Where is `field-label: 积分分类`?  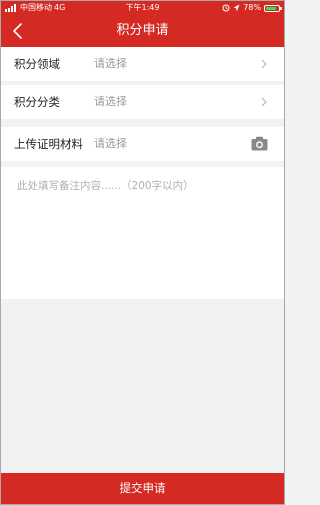 field-label: 积分分类 is located at coordinates (37, 102).